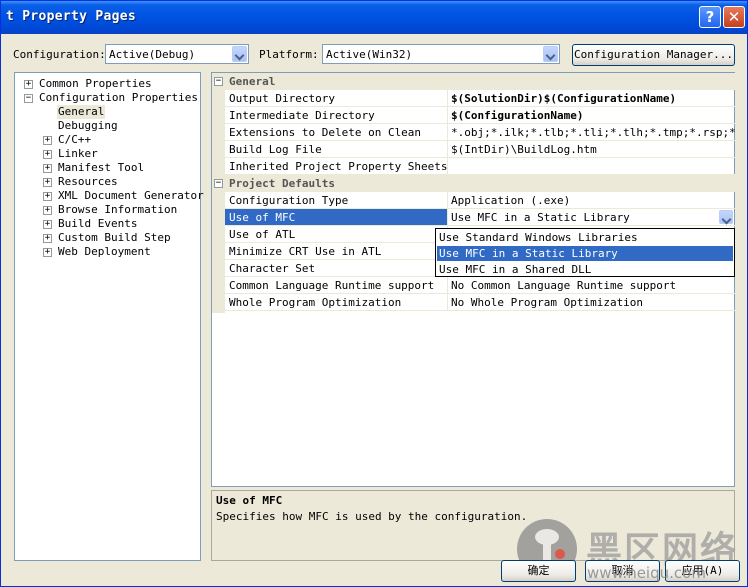 The image size is (748, 587). What do you see at coordinates (564, 98) in the screenshot?
I see `property-value: $(SolutionDir)$(ConfigurationName)` at bounding box center [564, 98].